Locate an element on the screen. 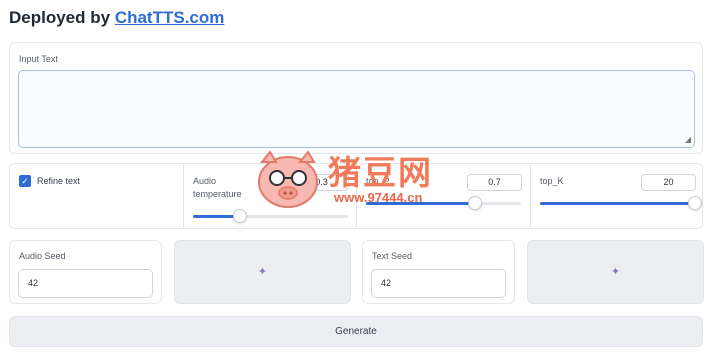 The width and height of the screenshot is (720, 353). audio-temperature-knob is located at coordinates (239, 216).